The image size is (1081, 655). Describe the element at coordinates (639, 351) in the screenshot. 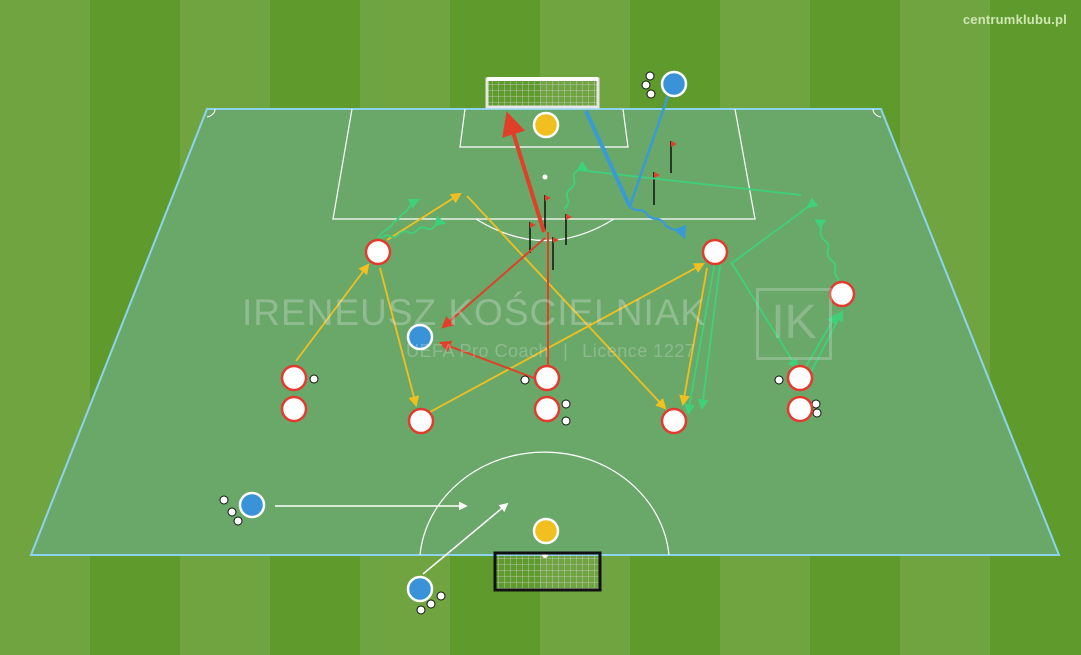

I see `watermark-licence: Licence 1227` at that location.